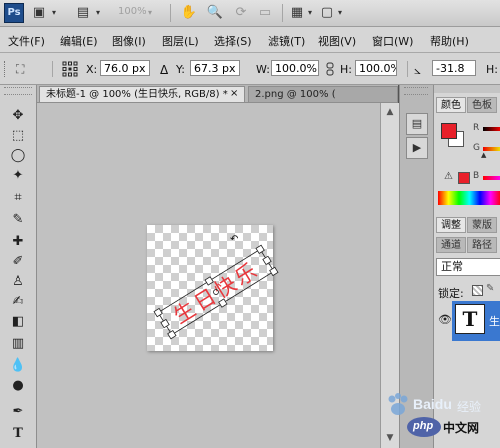 This screenshot has height=448, width=500. I want to click on tab-paths: 路径, so click(482, 245).